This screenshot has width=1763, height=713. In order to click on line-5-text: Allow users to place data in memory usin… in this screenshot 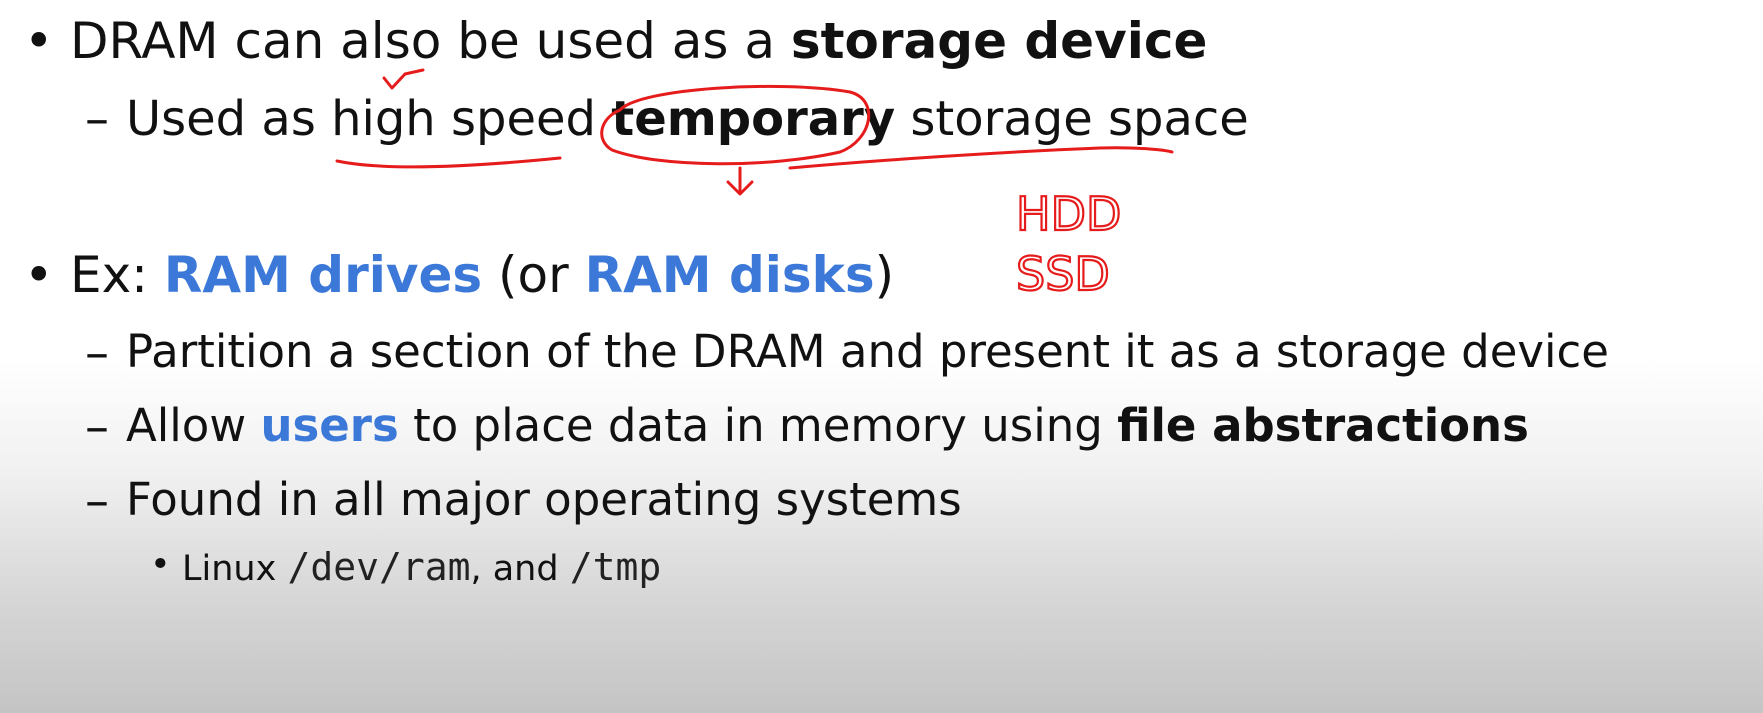, I will do `click(827, 425)`.